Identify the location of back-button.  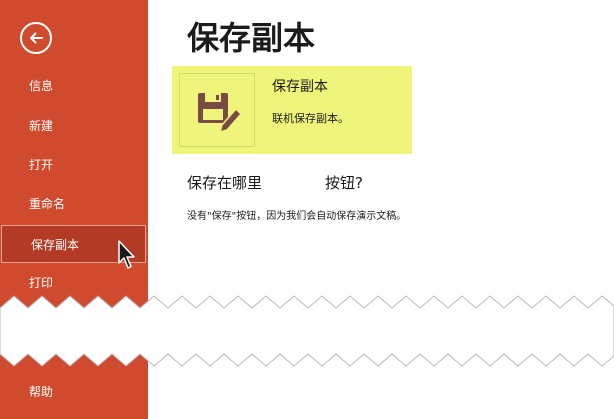
(36, 38).